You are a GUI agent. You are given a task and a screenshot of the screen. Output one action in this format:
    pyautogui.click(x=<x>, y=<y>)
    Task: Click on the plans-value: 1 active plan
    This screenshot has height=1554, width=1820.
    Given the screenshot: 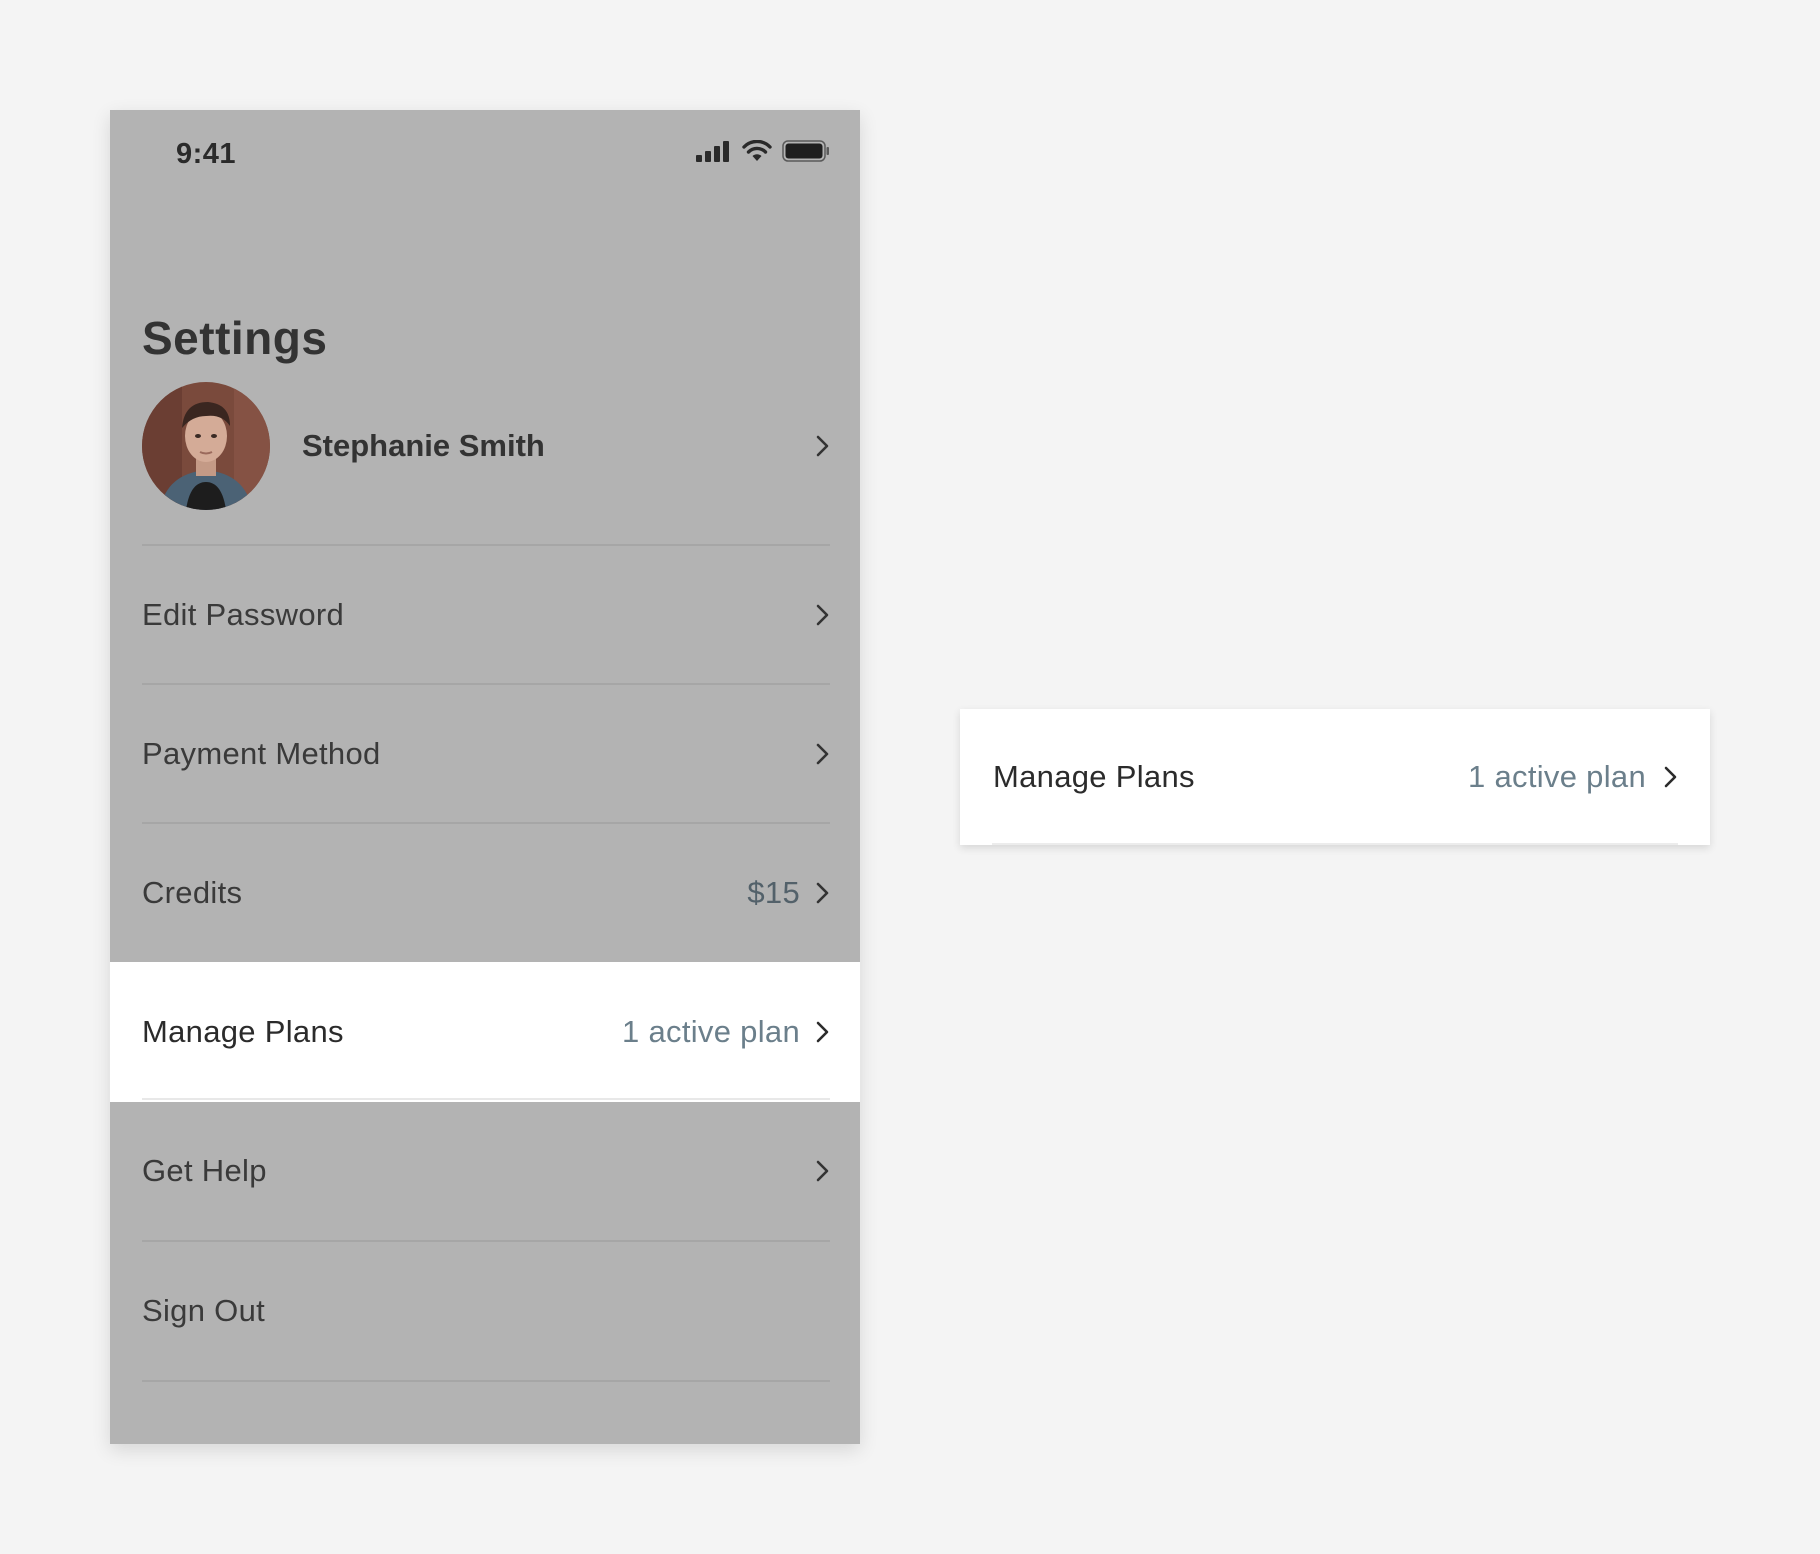 What is the action you would take?
    pyautogui.click(x=711, y=1031)
    